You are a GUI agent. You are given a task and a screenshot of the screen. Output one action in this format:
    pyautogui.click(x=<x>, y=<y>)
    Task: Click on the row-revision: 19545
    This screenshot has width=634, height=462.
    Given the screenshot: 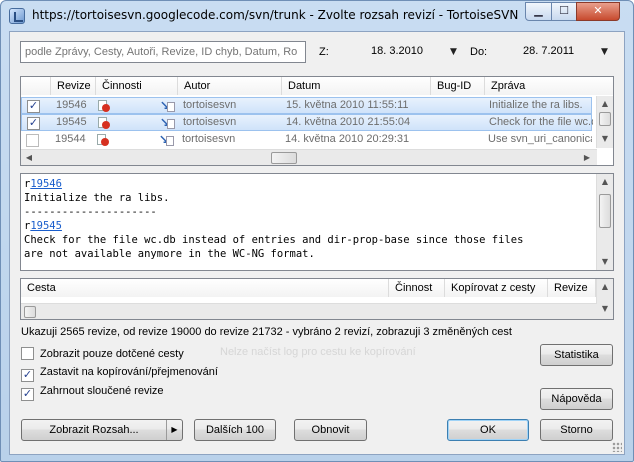 What is the action you would take?
    pyautogui.click(x=71, y=122)
    